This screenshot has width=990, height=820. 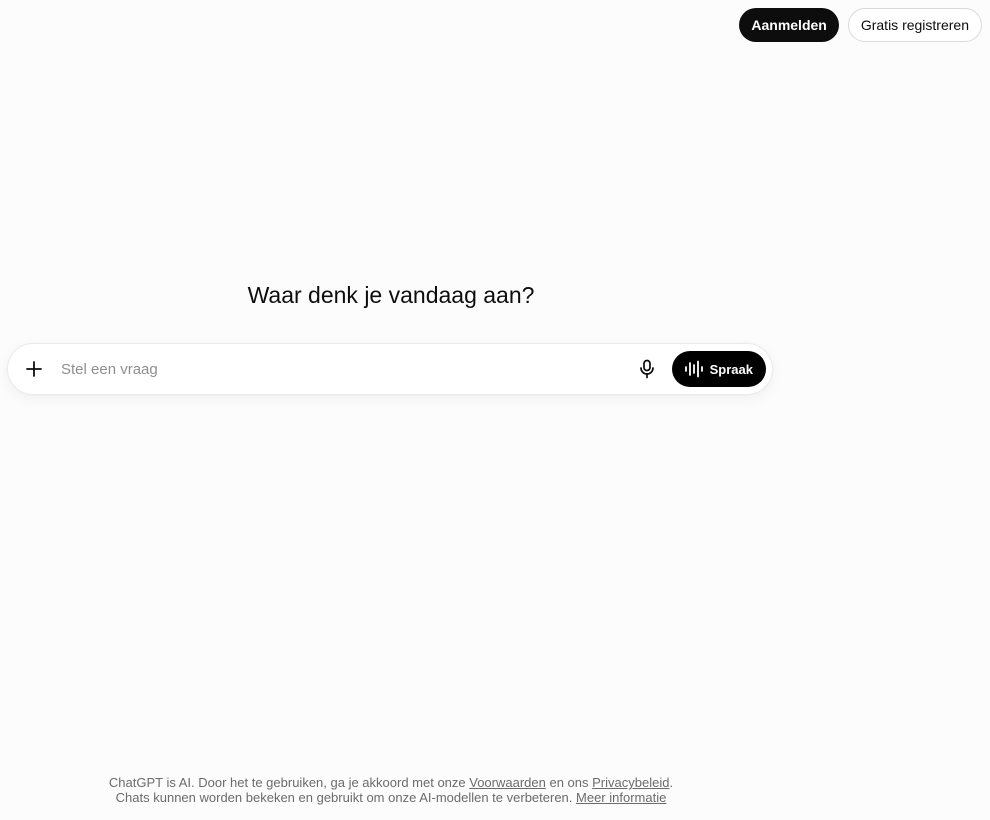 What do you see at coordinates (914, 25) in the screenshot?
I see `register-button: Gratis registreren` at bounding box center [914, 25].